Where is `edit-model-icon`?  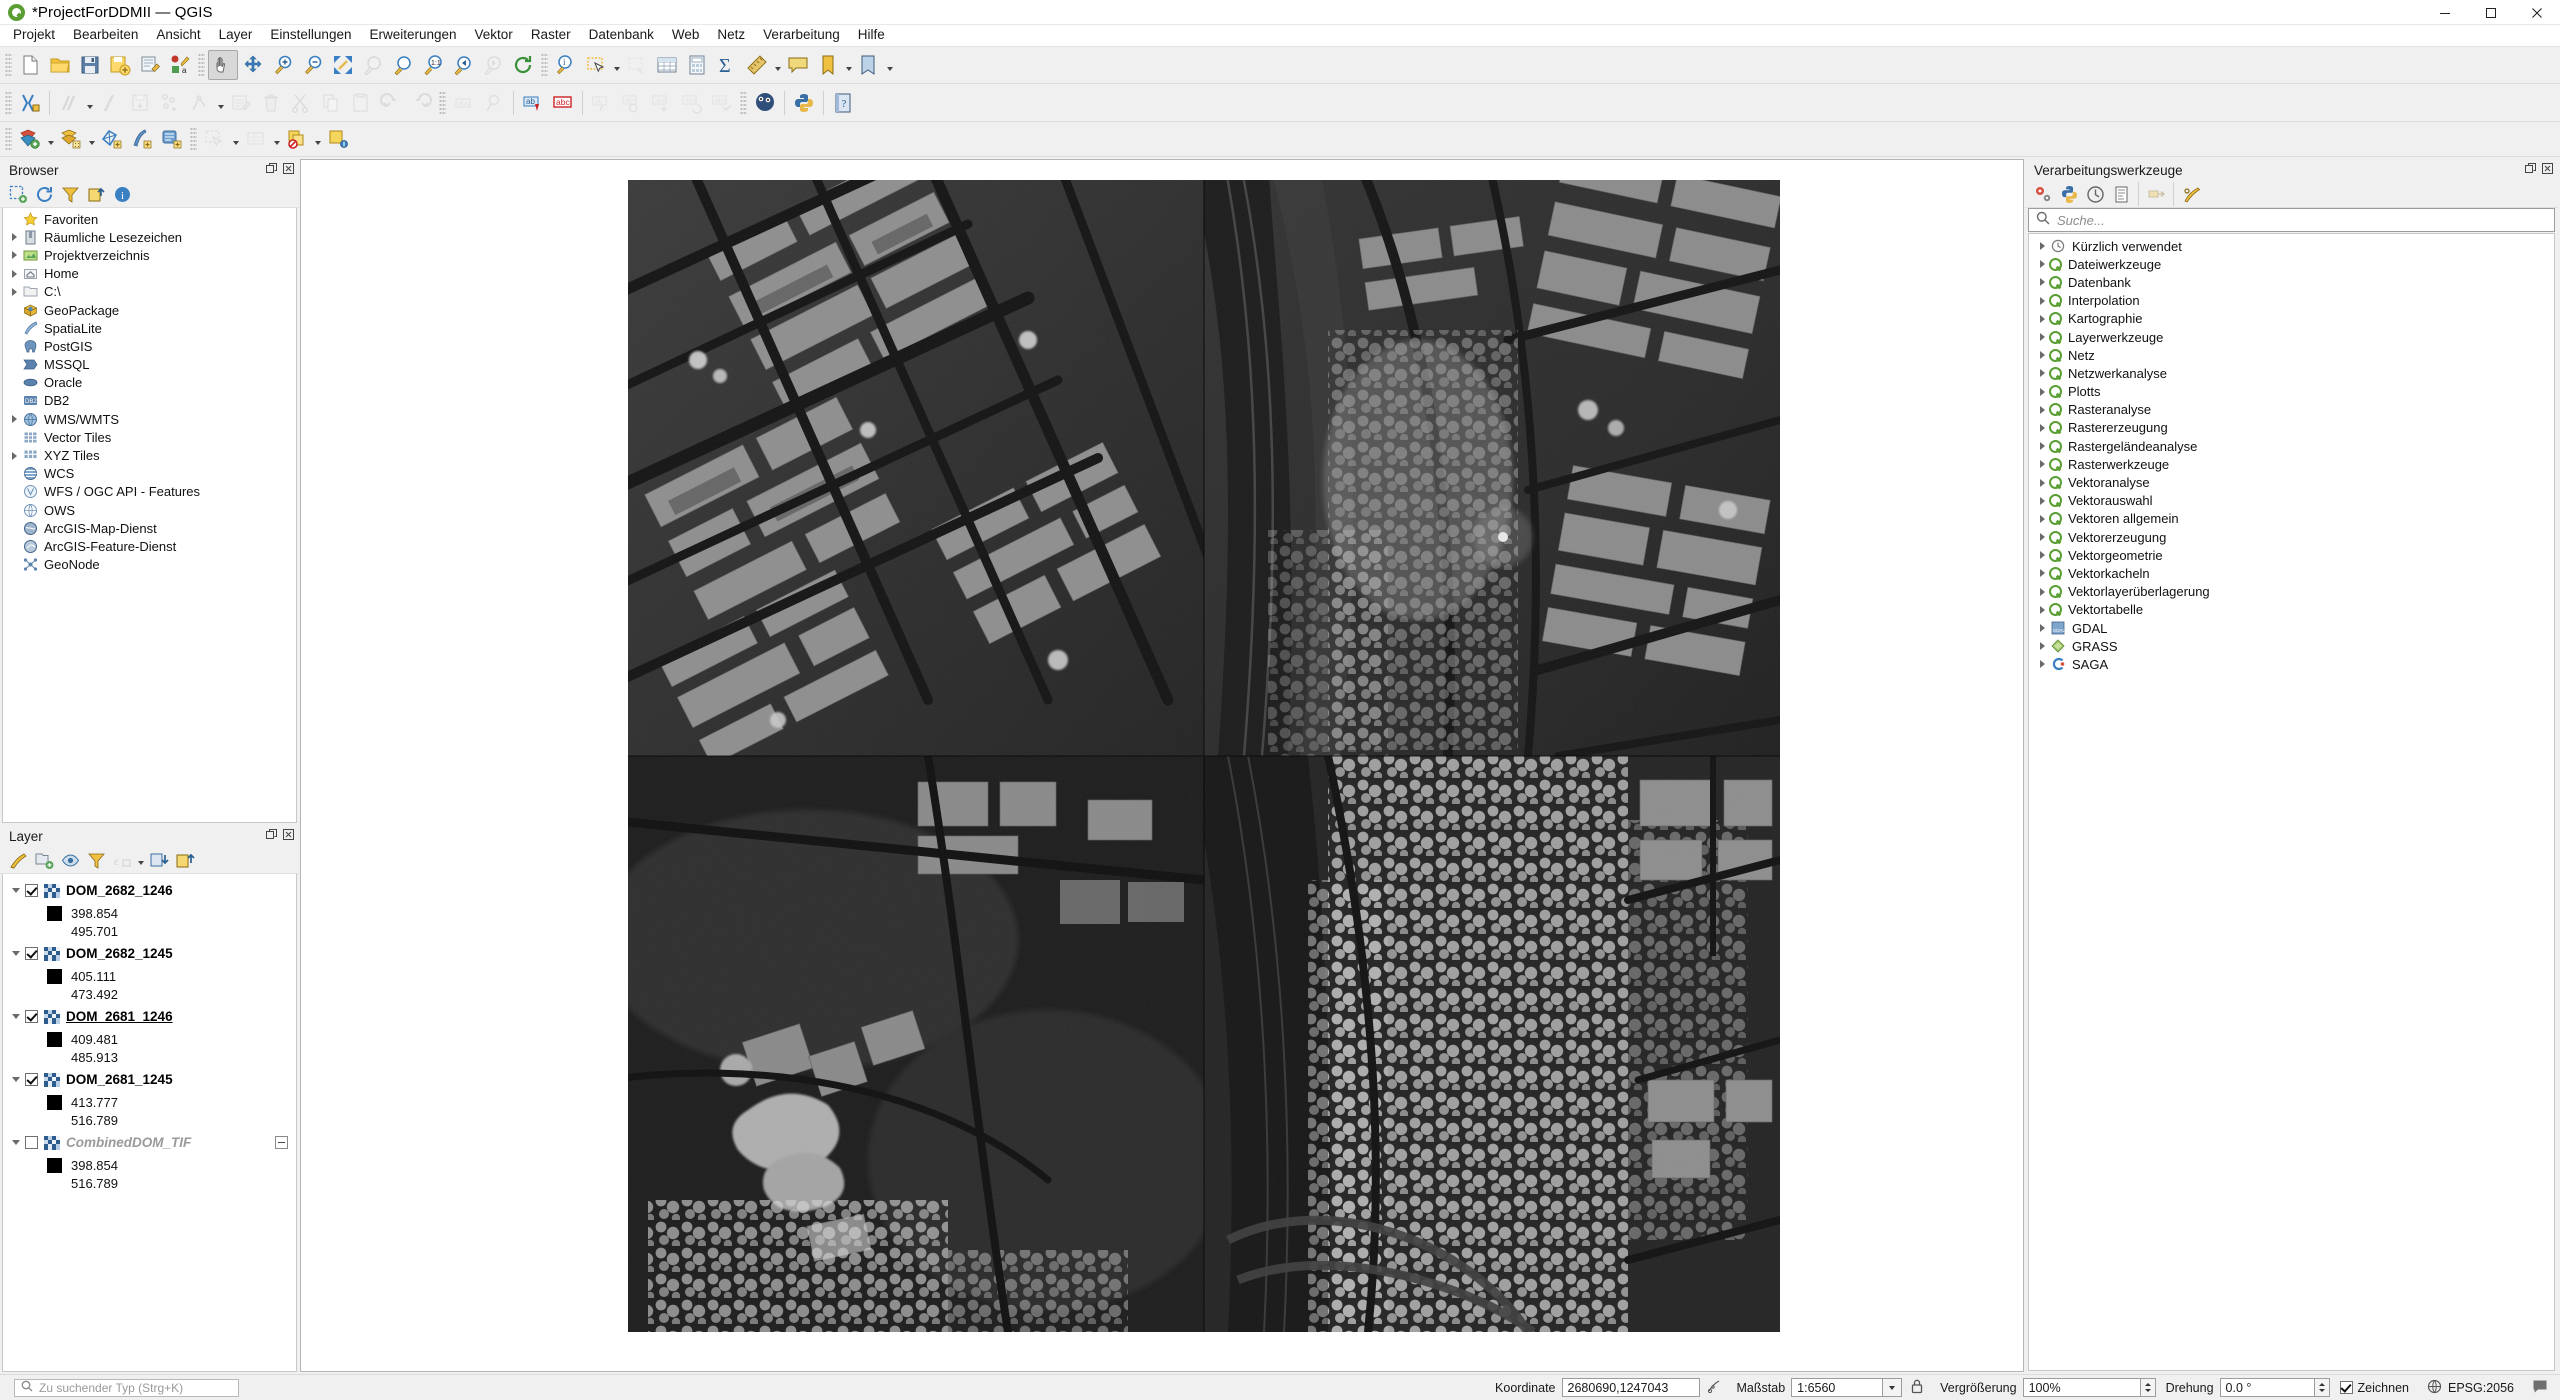
edit-model-icon is located at coordinates (2191, 194).